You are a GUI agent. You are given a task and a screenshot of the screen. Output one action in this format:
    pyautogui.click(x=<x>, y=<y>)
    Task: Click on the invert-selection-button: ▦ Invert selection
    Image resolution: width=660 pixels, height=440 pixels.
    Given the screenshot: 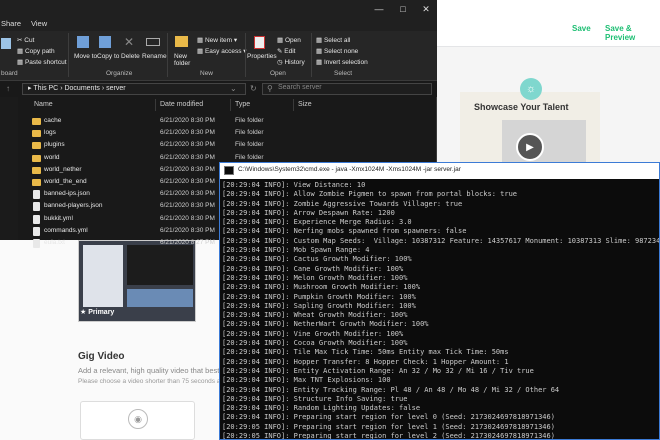 What is the action you would take?
    pyautogui.click(x=342, y=62)
    